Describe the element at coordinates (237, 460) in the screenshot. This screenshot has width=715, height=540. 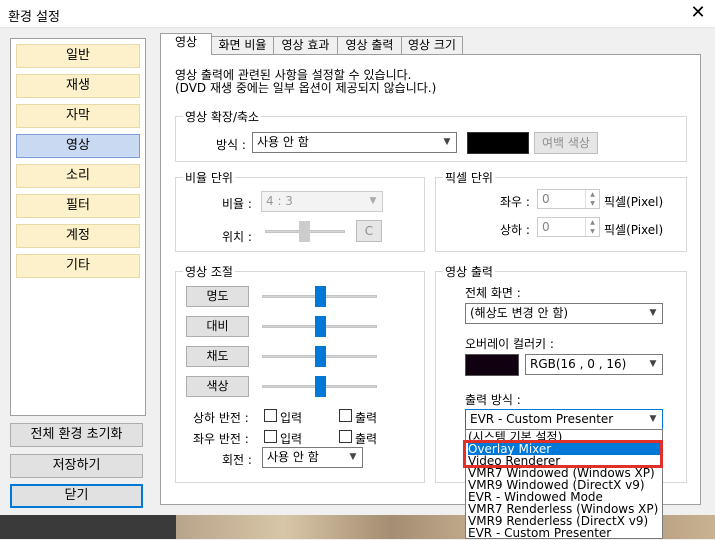
I see `rotate-label: 회전 :` at that location.